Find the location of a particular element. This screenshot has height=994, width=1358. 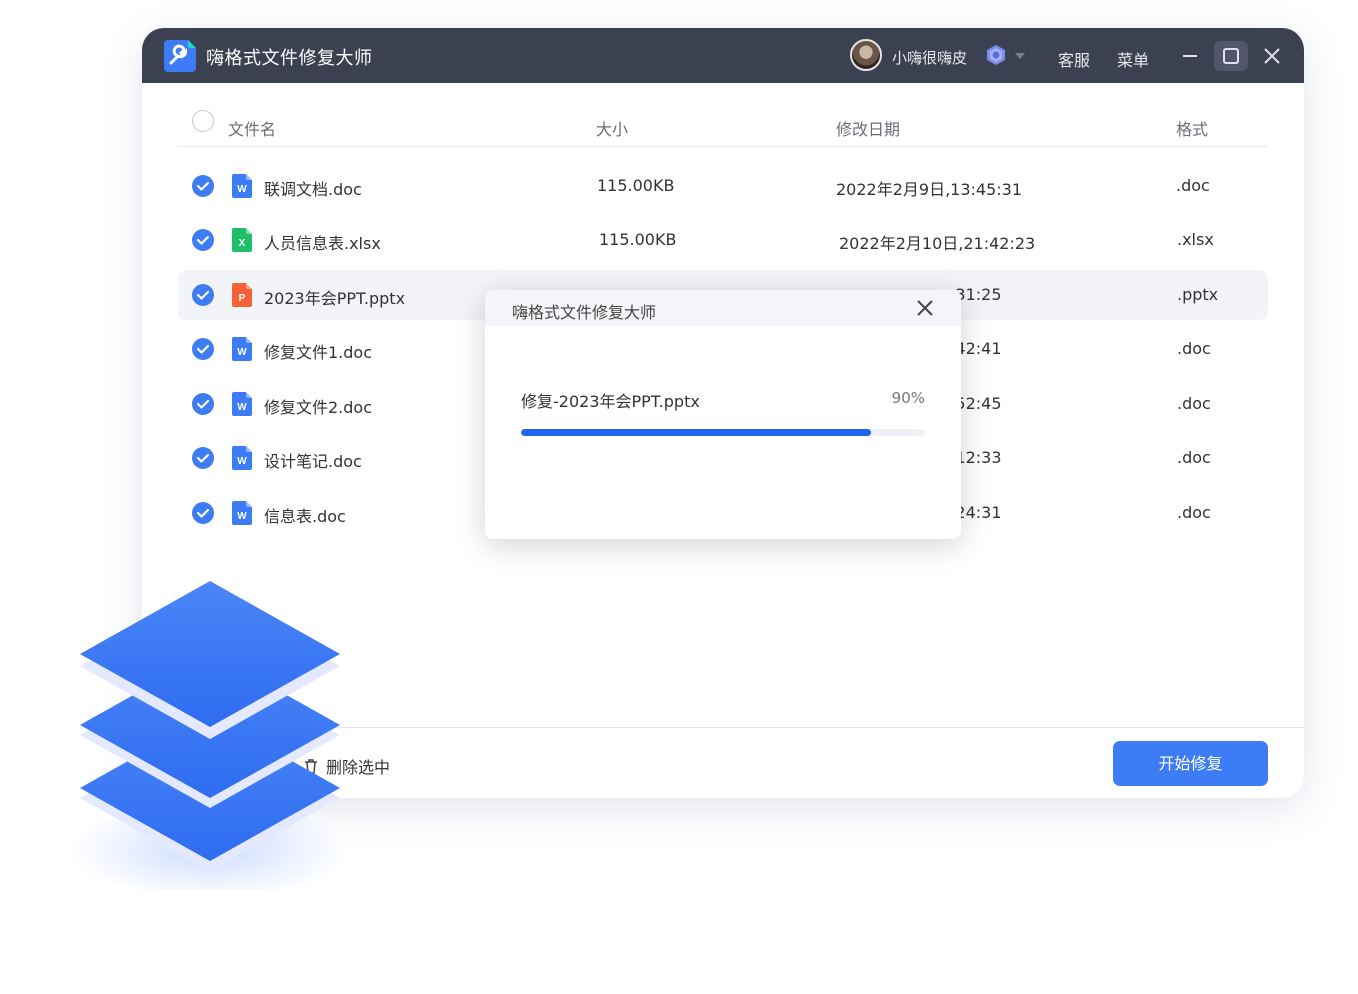

progress-bar-fill is located at coordinates (696, 432).